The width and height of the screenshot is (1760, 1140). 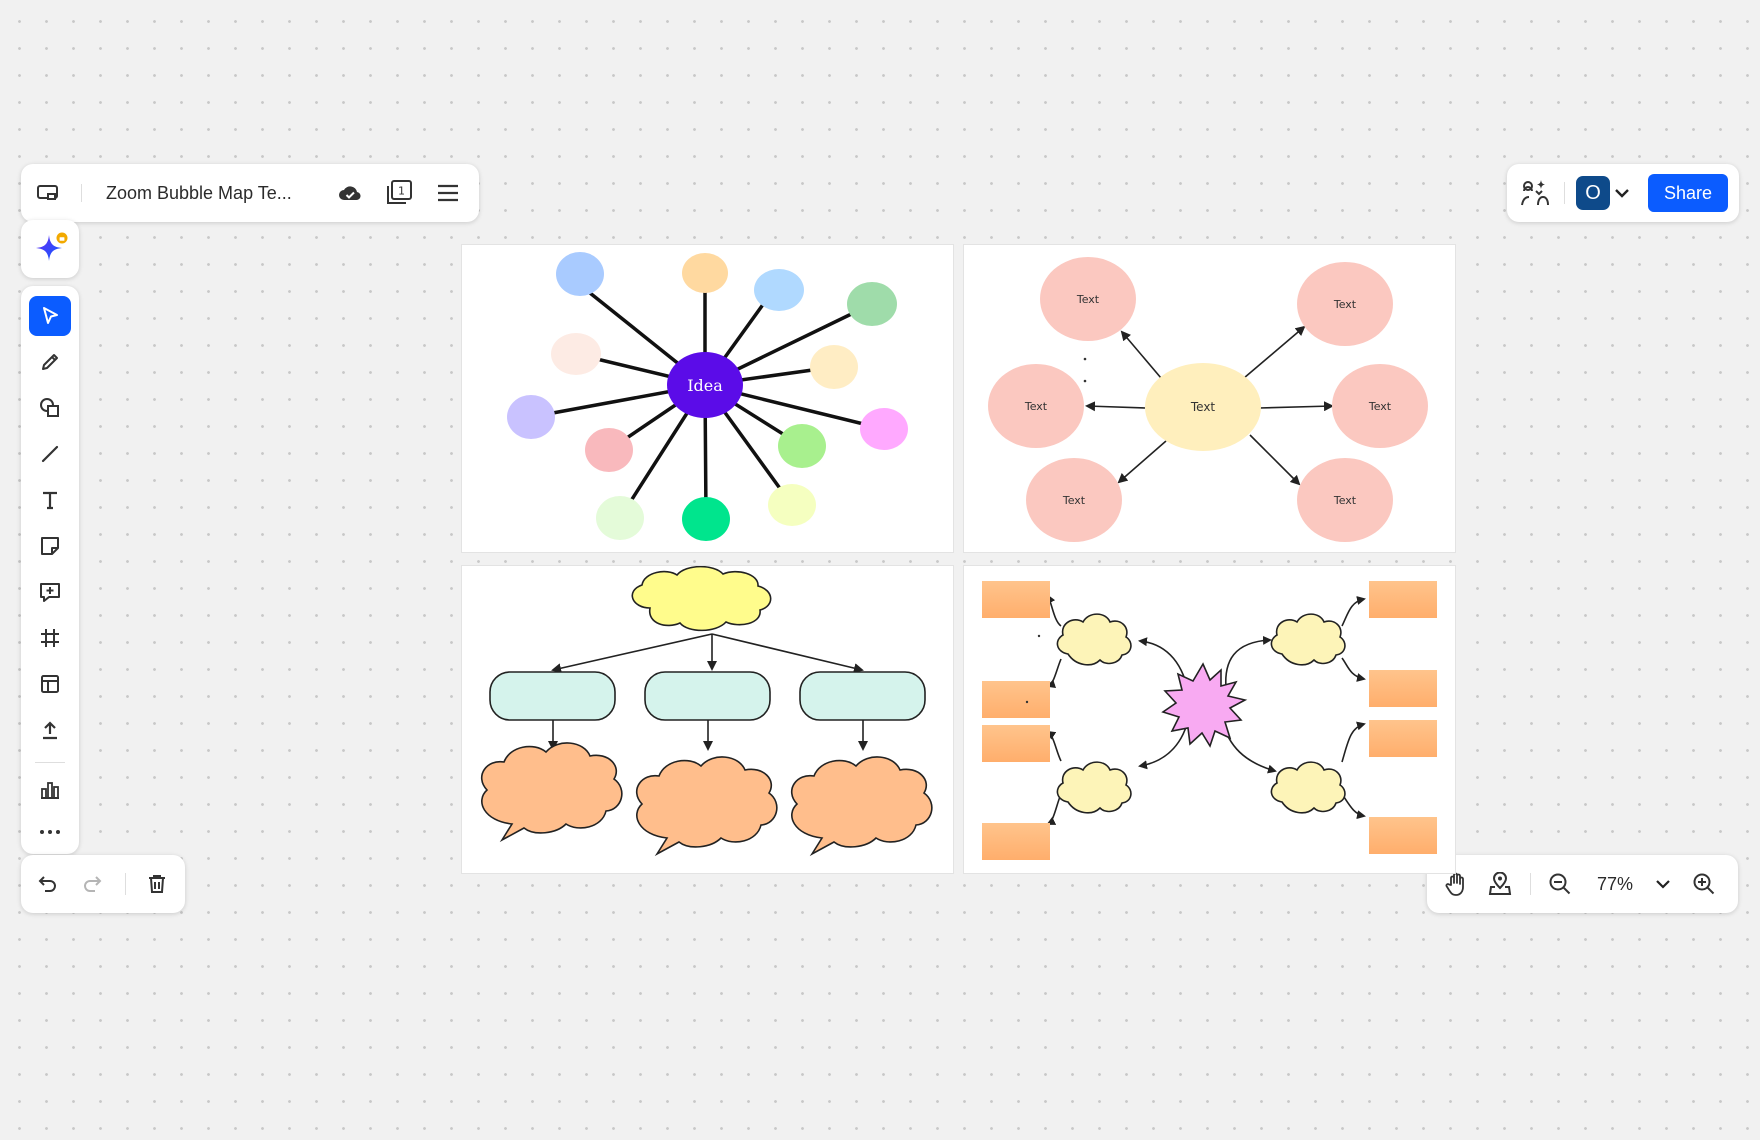 What do you see at coordinates (50, 762) in the screenshot?
I see `toolbar-divider` at bounding box center [50, 762].